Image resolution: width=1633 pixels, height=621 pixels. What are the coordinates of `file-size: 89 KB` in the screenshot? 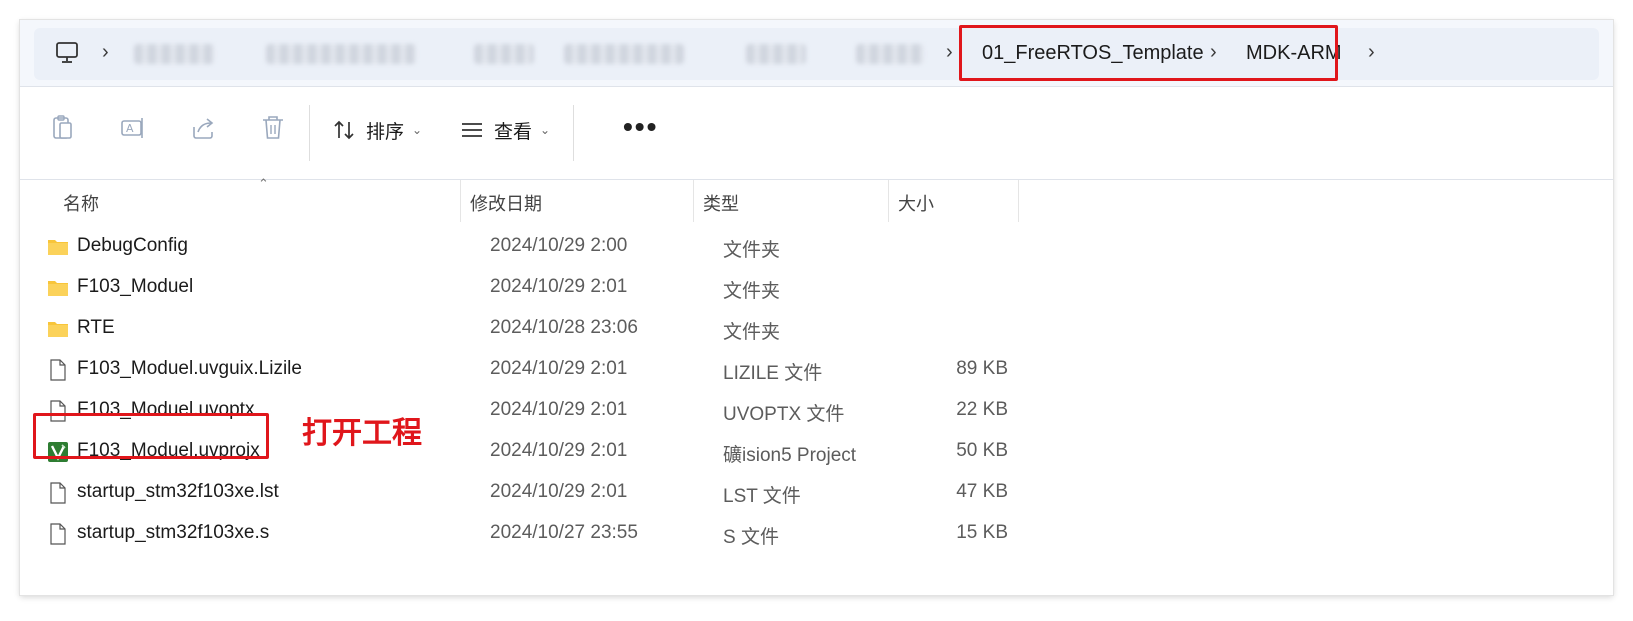 It's located at (982, 368).